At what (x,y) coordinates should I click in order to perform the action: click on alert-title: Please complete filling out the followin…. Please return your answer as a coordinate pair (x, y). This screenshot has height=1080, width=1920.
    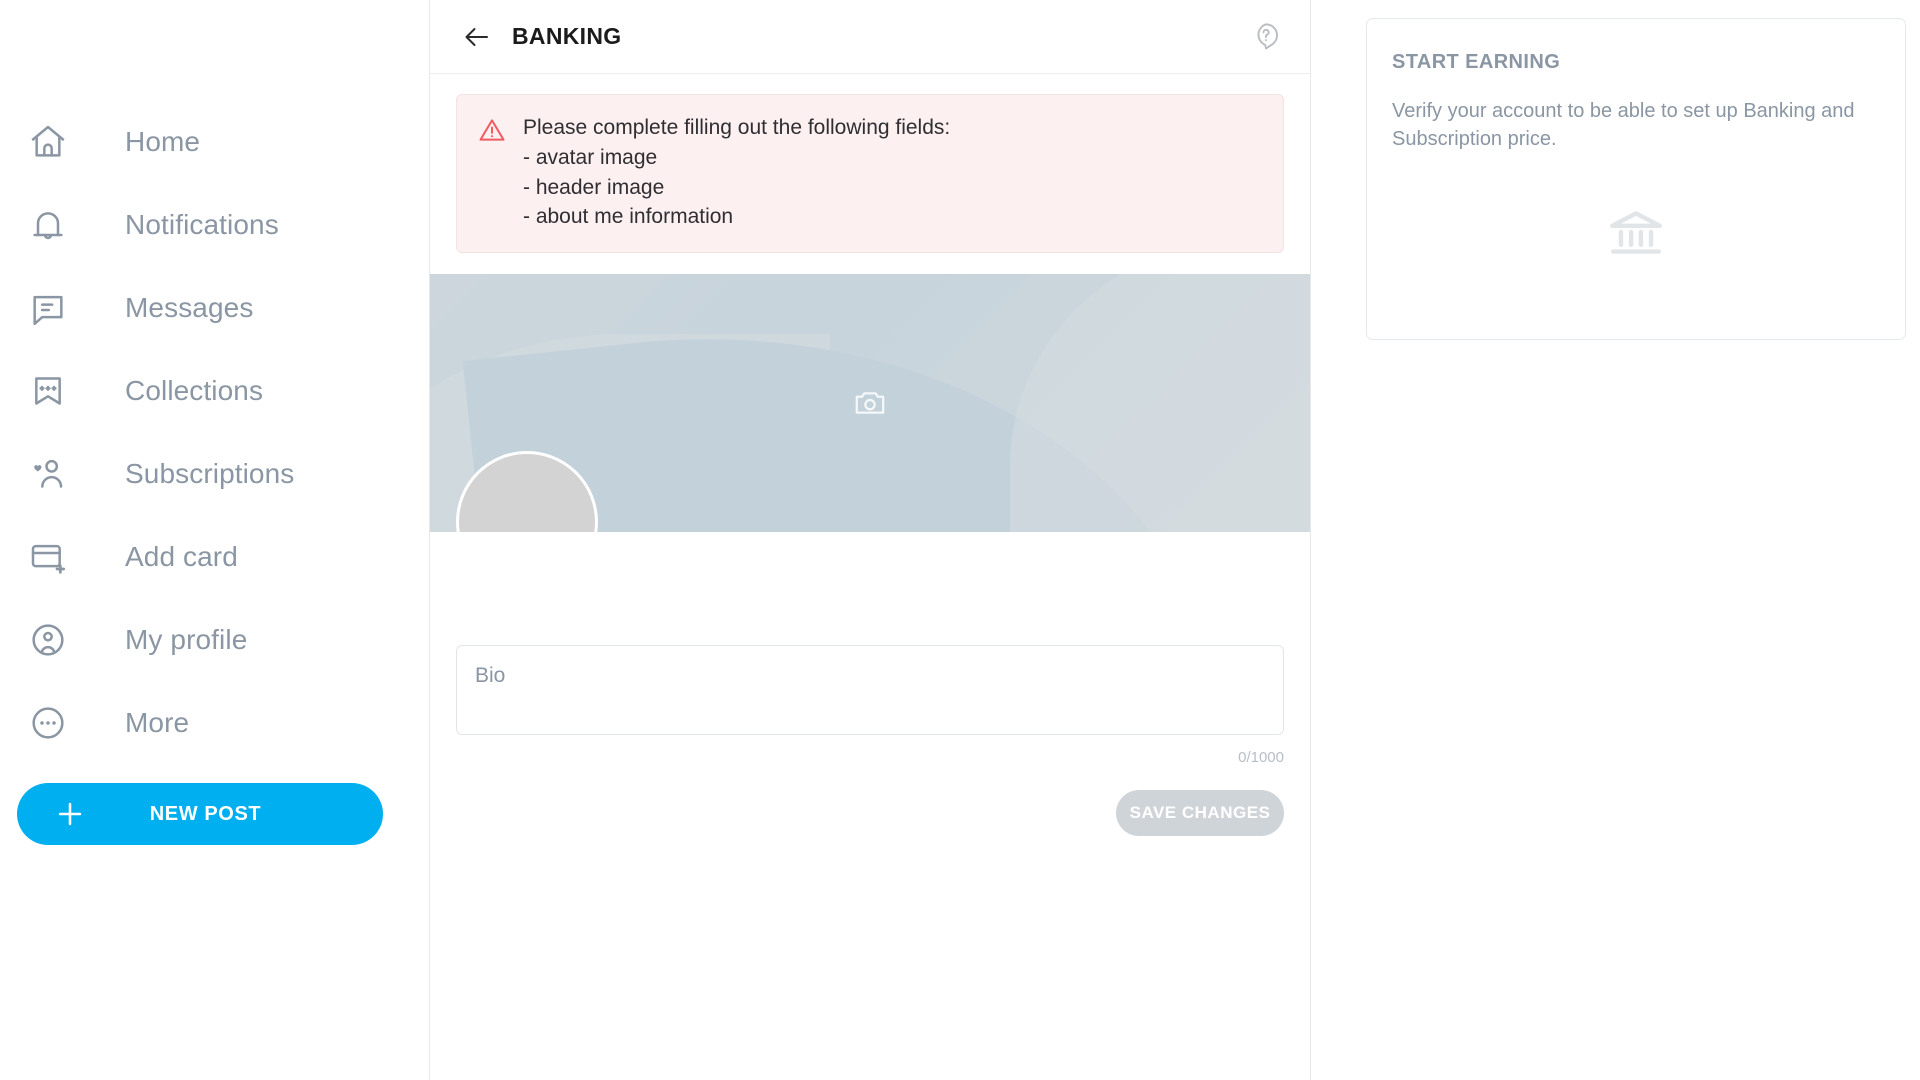
    Looking at the image, I should click on (737, 127).